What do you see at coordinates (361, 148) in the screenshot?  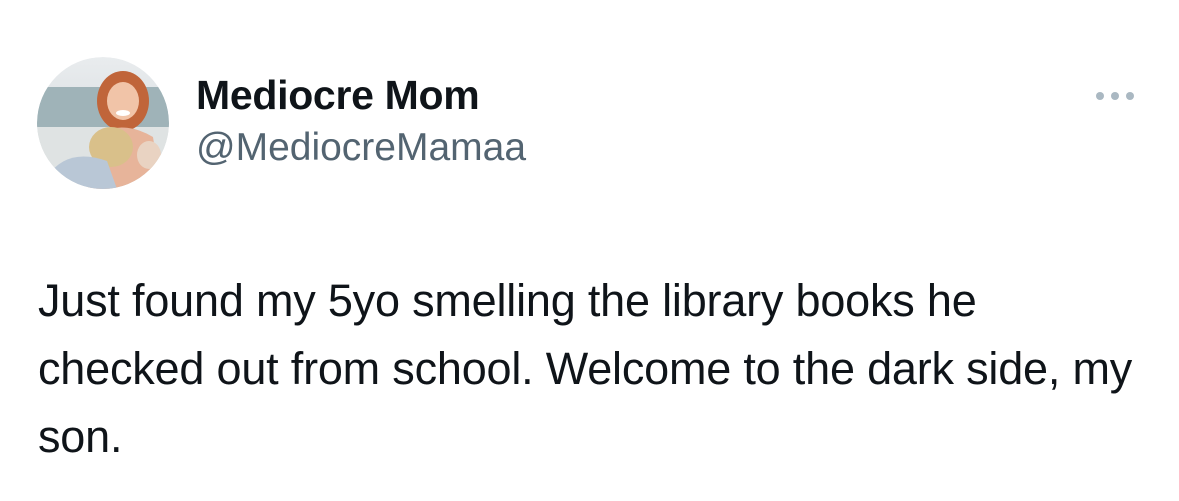 I see `author-handle: @MediocreMamaa` at bounding box center [361, 148].